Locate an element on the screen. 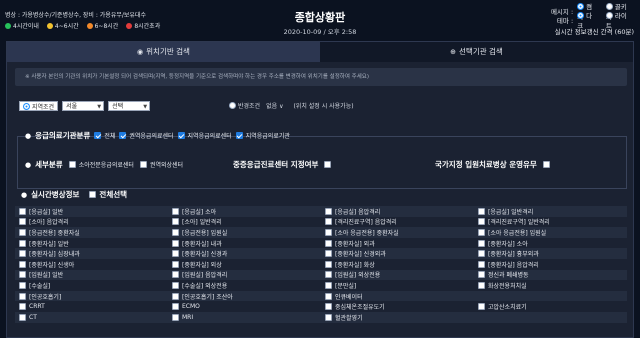  bed-option: [분만실] is located at coordinates (397, 285).